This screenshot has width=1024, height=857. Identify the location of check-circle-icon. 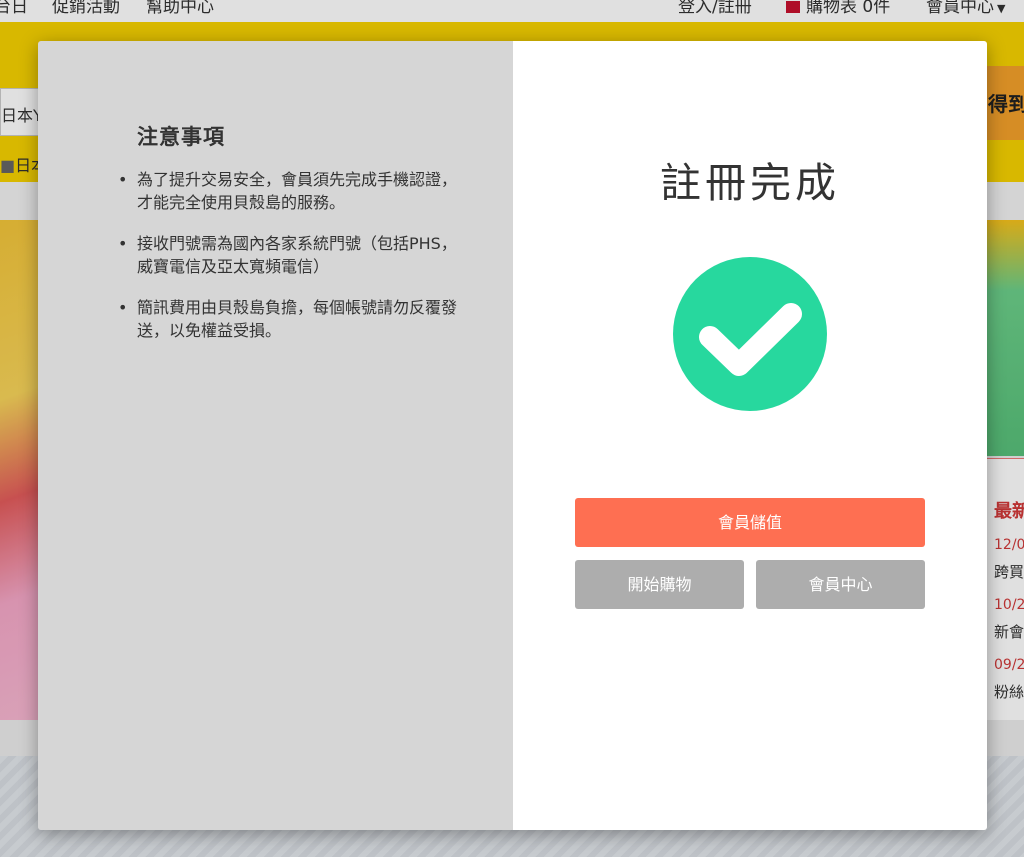
(750, 334).